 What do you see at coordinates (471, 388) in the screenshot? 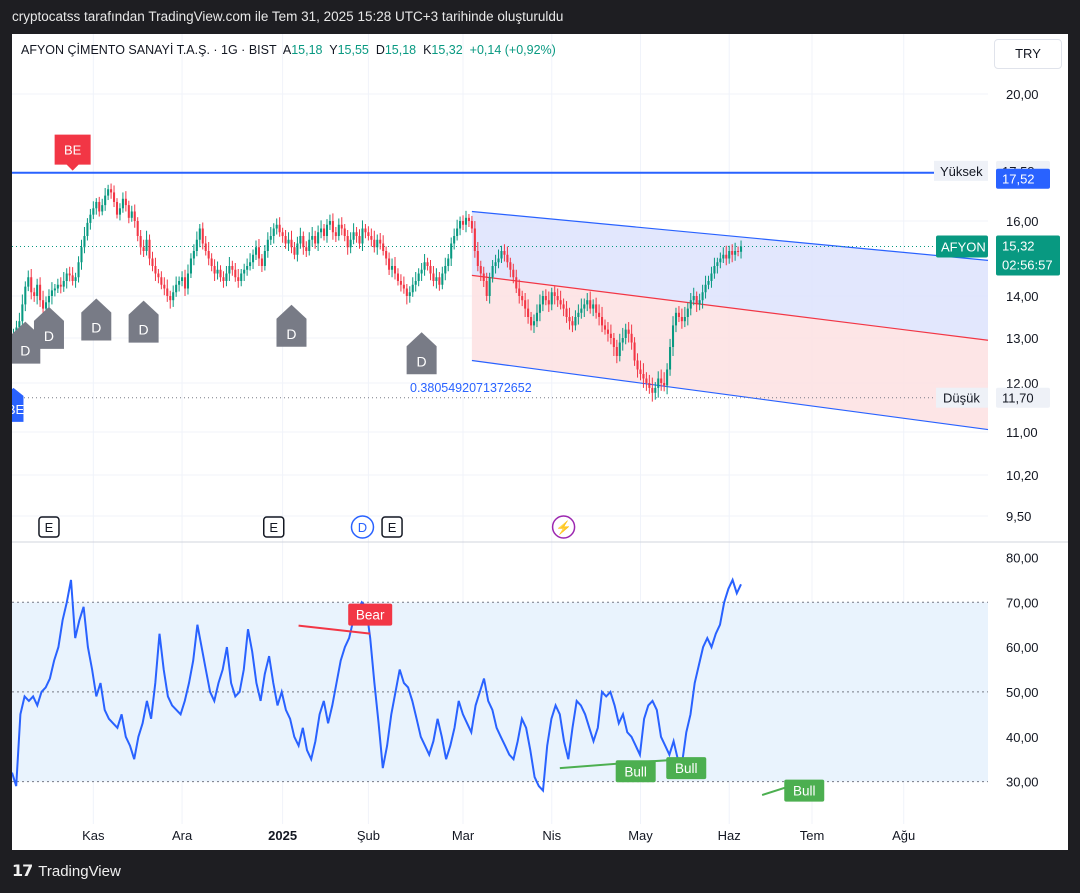
I see `channel-coefficient-label: 0.3805492071372652` at bounding box center [471, 388].